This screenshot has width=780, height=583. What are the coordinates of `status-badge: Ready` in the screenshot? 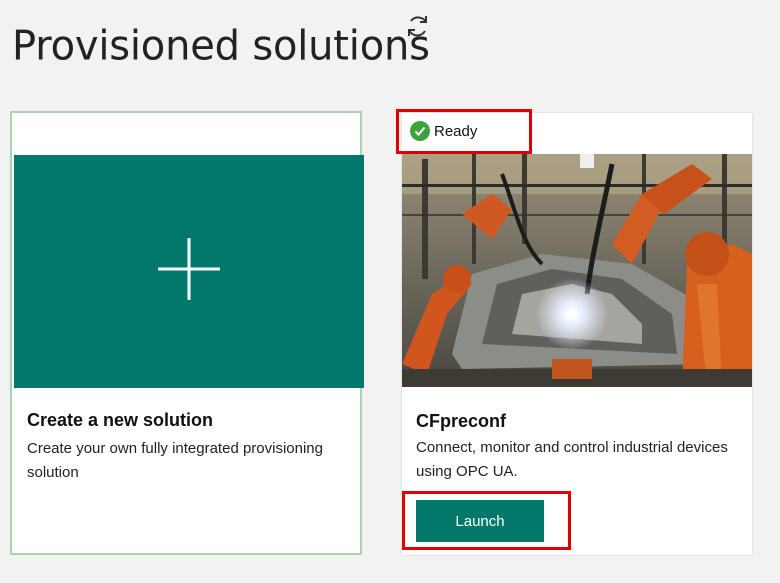 It's located at (443, 131).